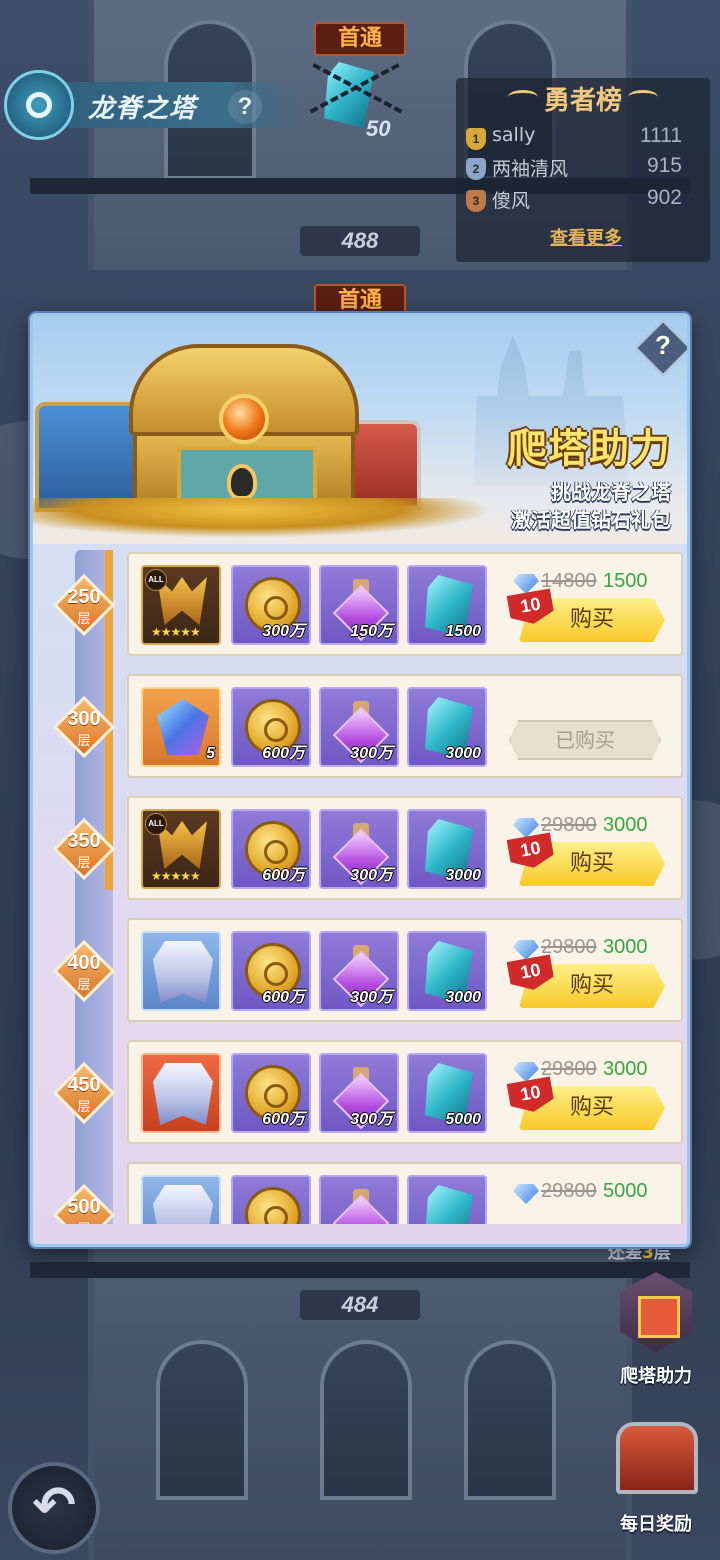 This screenshot has width=720, height=1560. I want to click on gift-box-icon, so click(656, 1312).